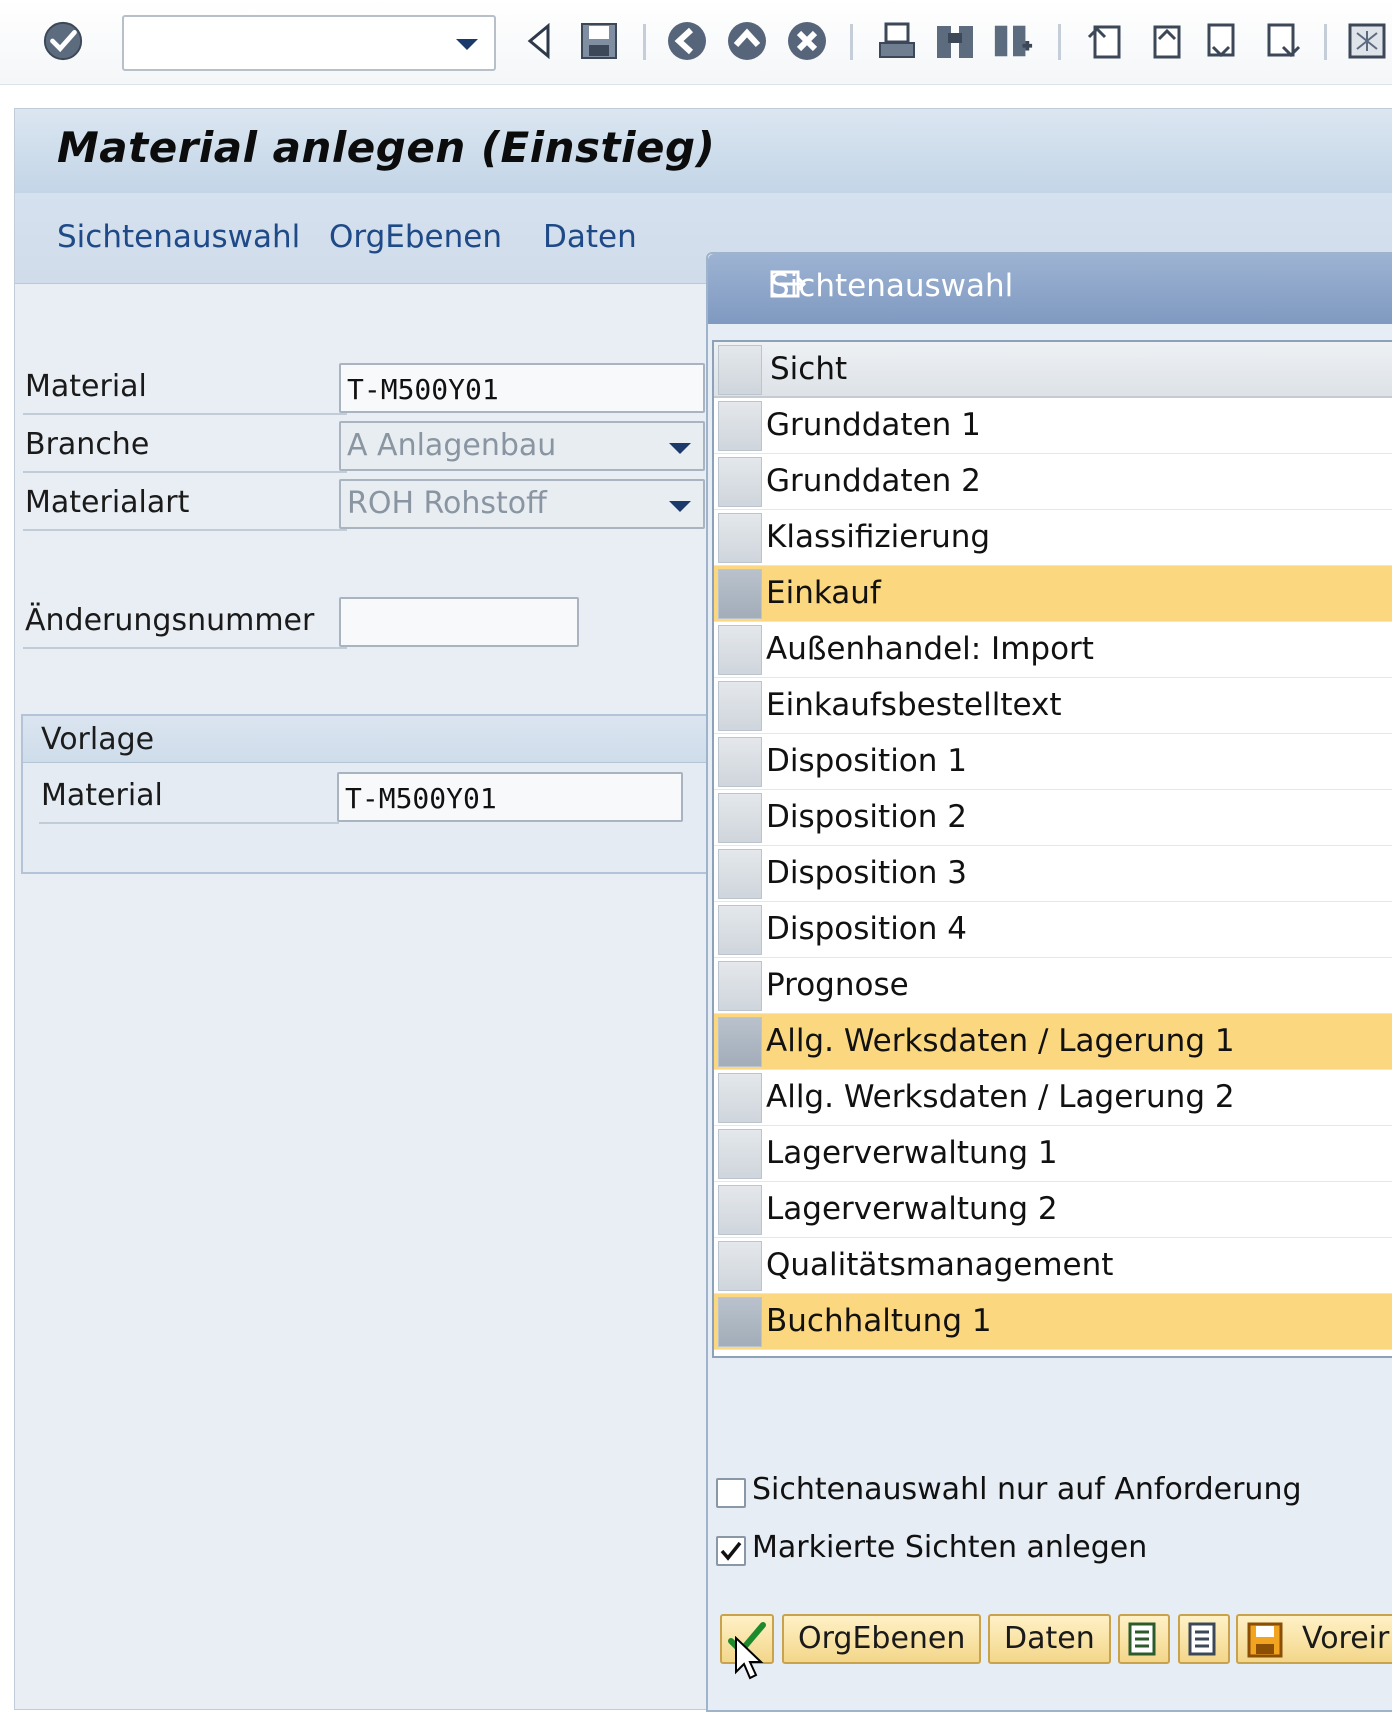 Image resolution: width=1392 pixels, height=1712 pixels. What do you see at coordinates (1053, 762) in the screenshot?
I see `table-row: Disposition 1` at bounding box center [1053, 762].